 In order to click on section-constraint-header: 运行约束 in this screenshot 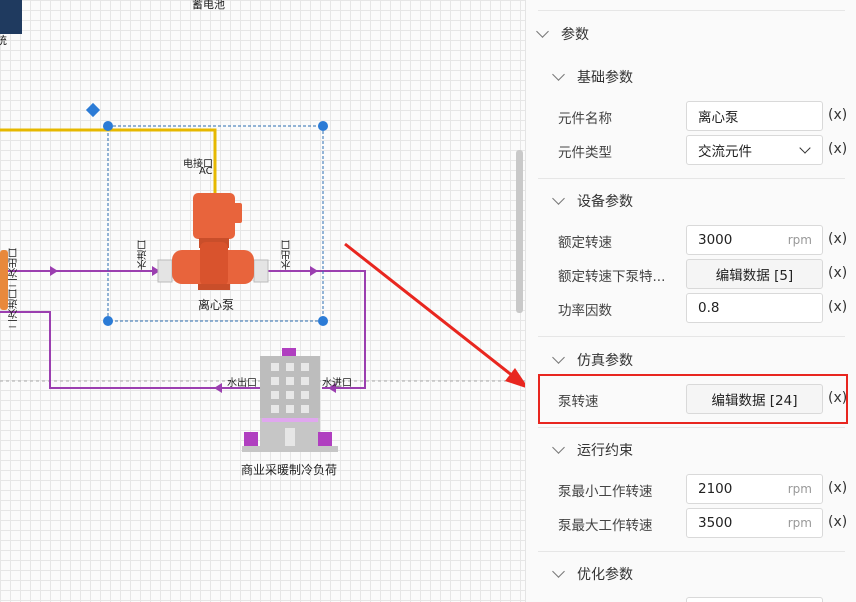, I will do `click(592, 450)`.